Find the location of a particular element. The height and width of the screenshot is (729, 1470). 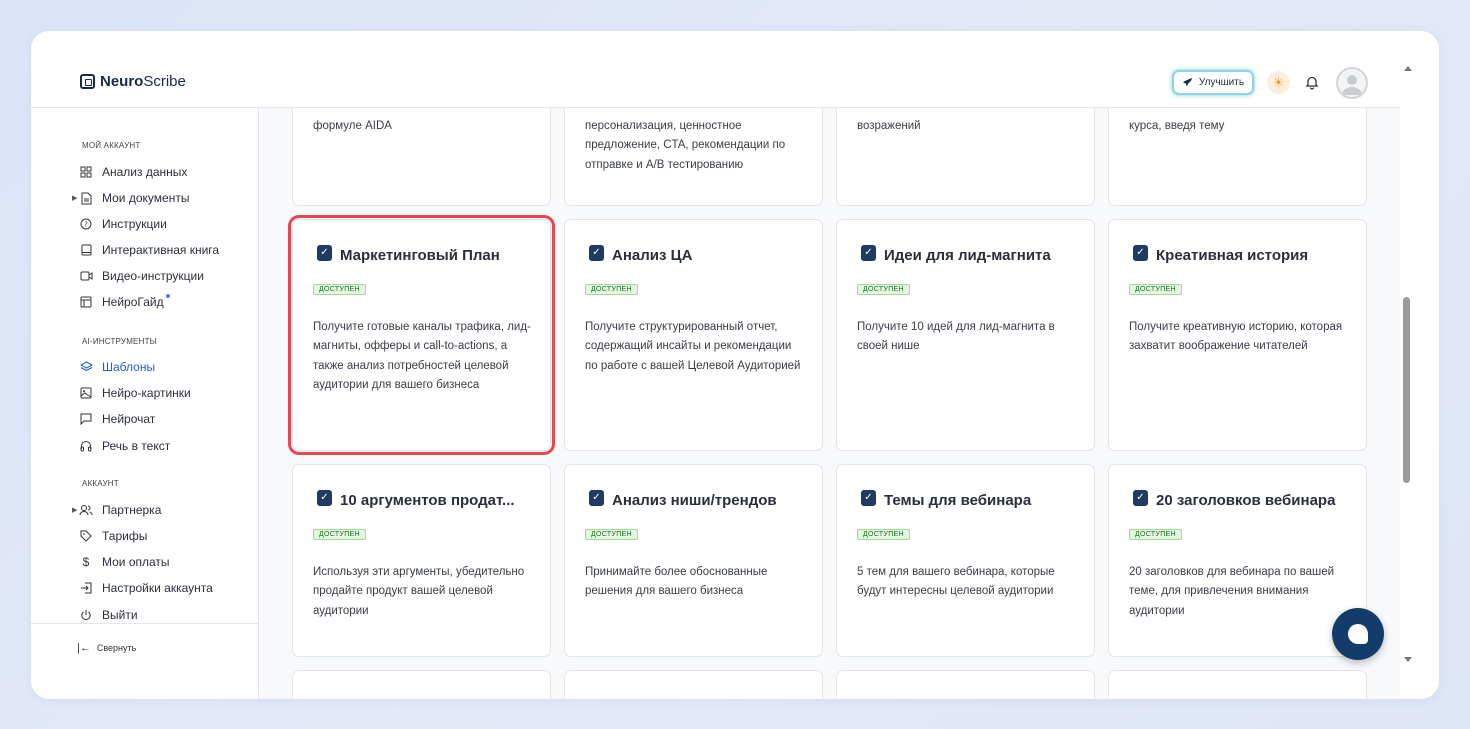

sidebar-item-label: Мои оплаты is located at coordinates (136, 562).